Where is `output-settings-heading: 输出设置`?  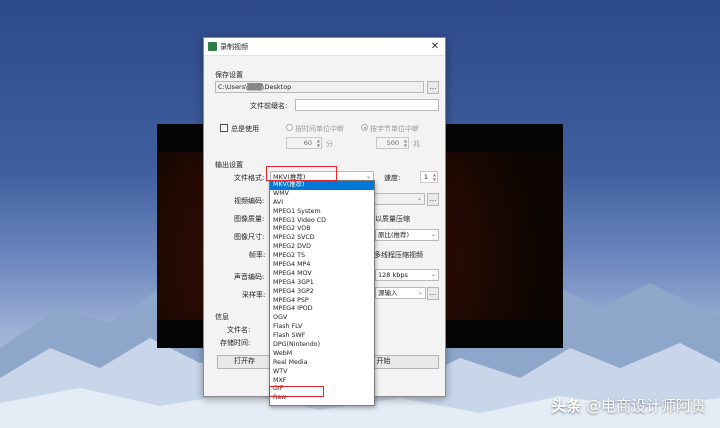
output-settings-heading: 输出设置 is located at coordinates (229, 165).